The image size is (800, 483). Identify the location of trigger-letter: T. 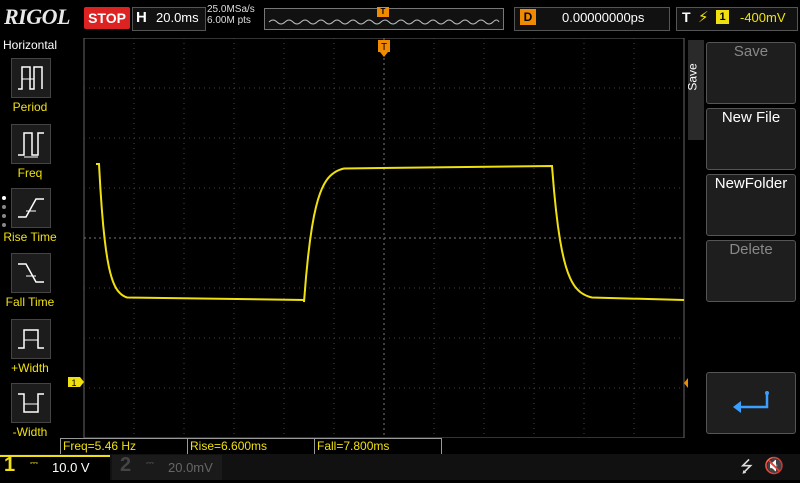
(686, 17).